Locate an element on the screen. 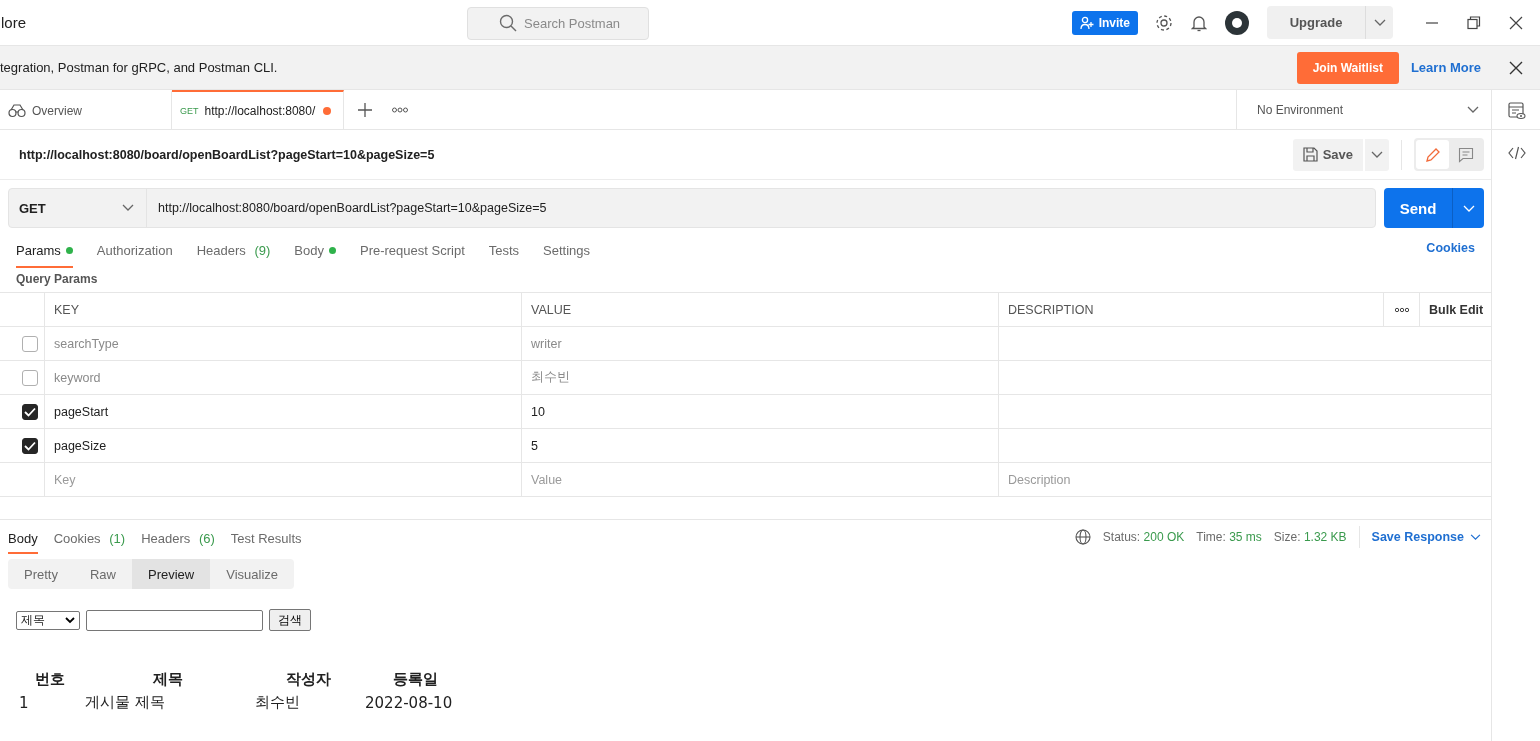 Image resolution: width=1540 pixels, height=741 pixels. column-header: DESCRIPTION is located at coordinates (1191, 309).